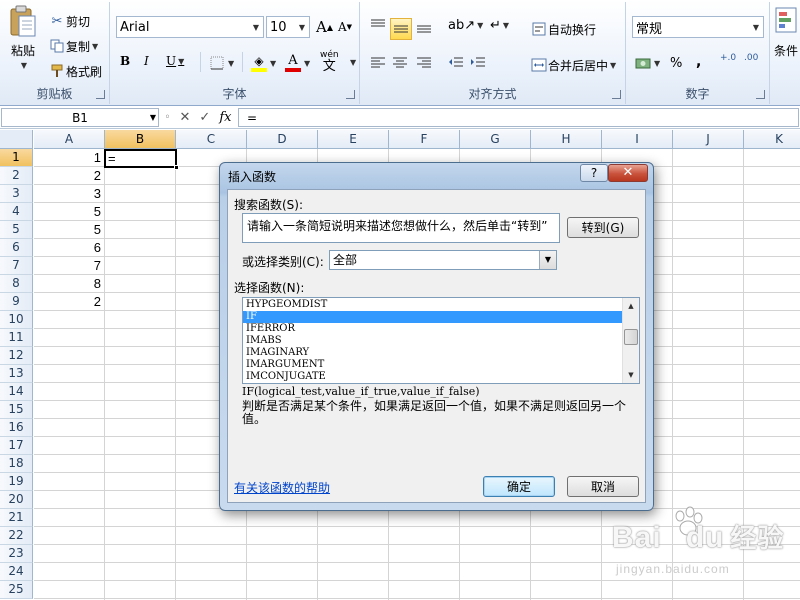  I want to click on align-top-button, so click(378, 25).